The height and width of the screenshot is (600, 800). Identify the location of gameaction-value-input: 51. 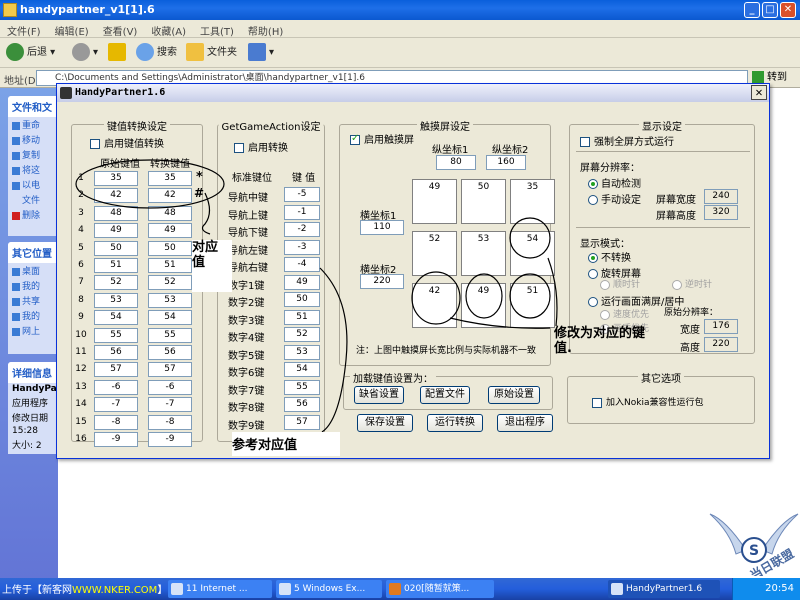
(302, 317).